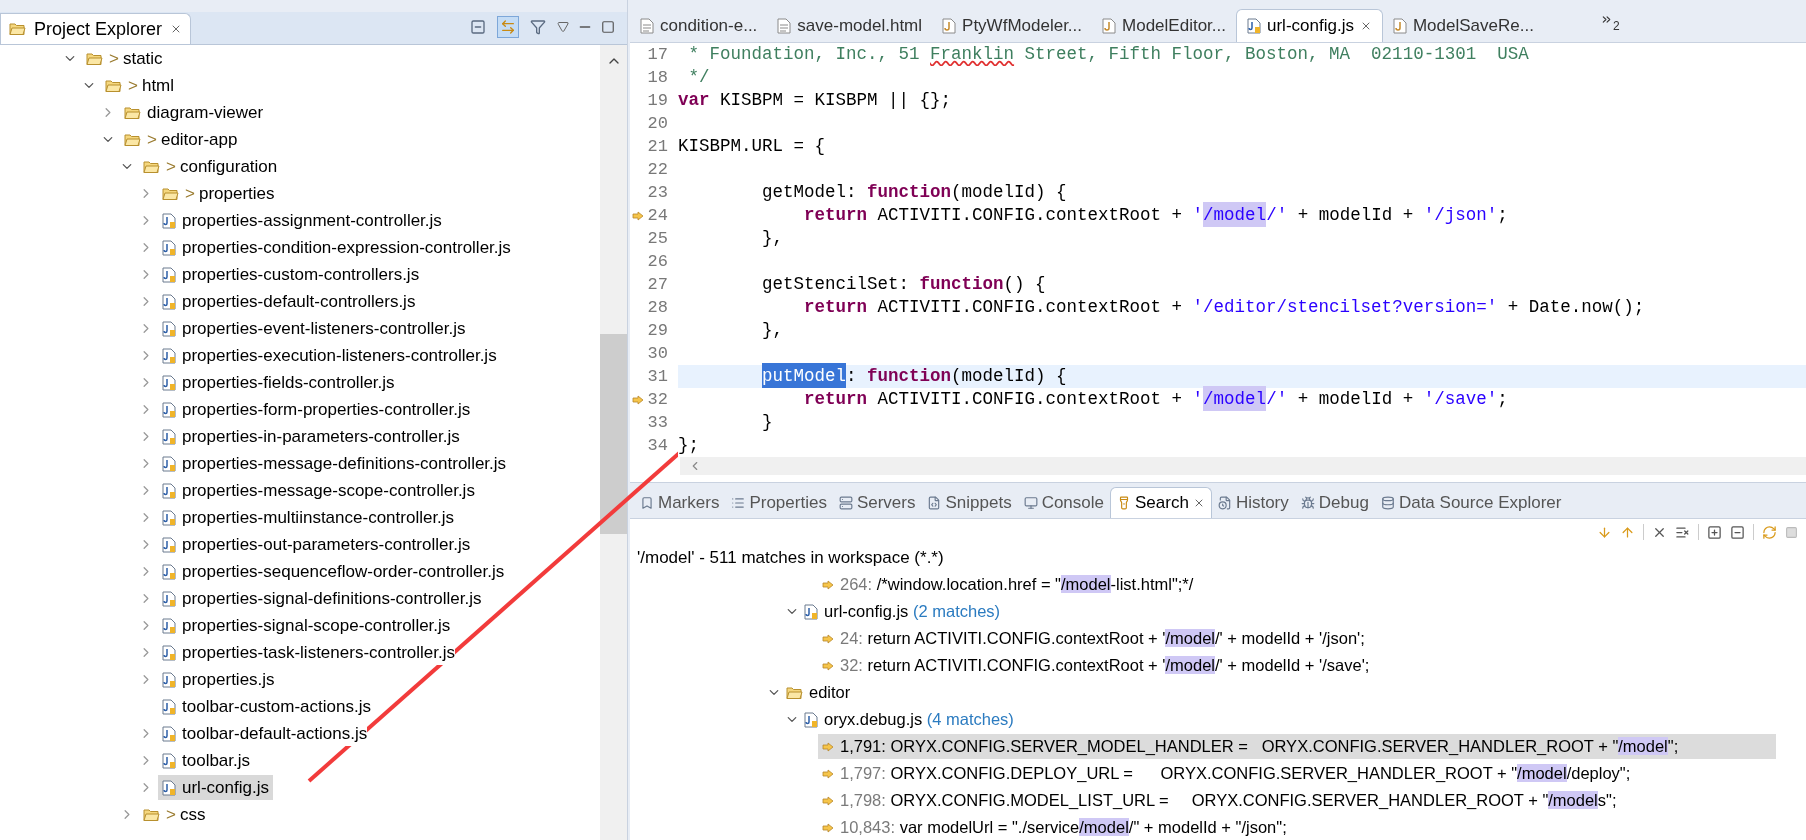  Describe the element at coordinates (657, 169) in the screenshot. I see `line-number: 22` at that location.